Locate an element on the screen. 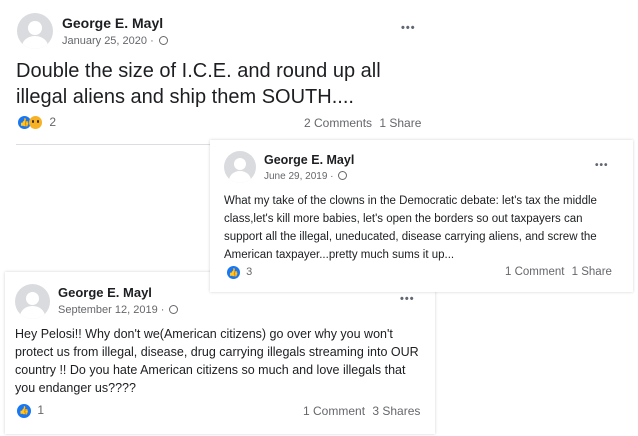  post-meta: January 25, 2020 · is located at coordinates (115, 41).